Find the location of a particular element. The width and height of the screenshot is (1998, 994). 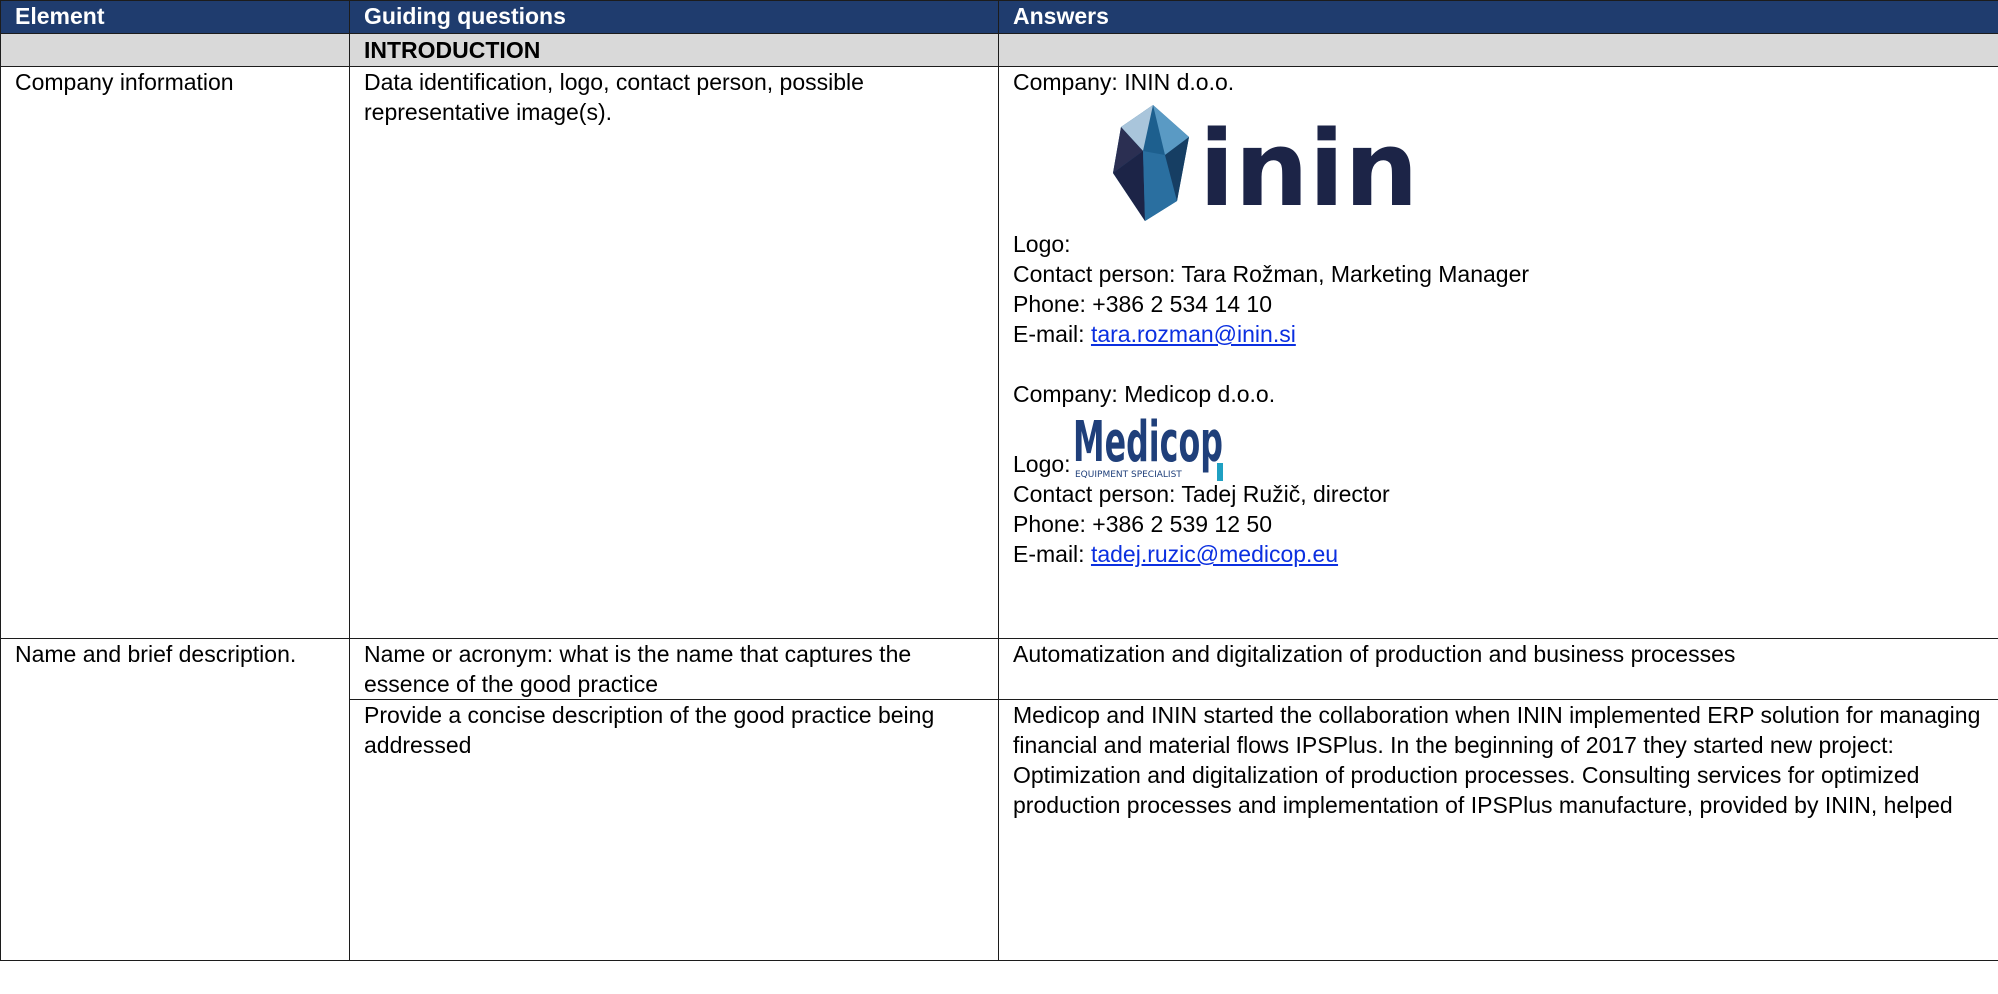

medicop-logo-wordmark: Medicop is located at coordinates (1148, 445).